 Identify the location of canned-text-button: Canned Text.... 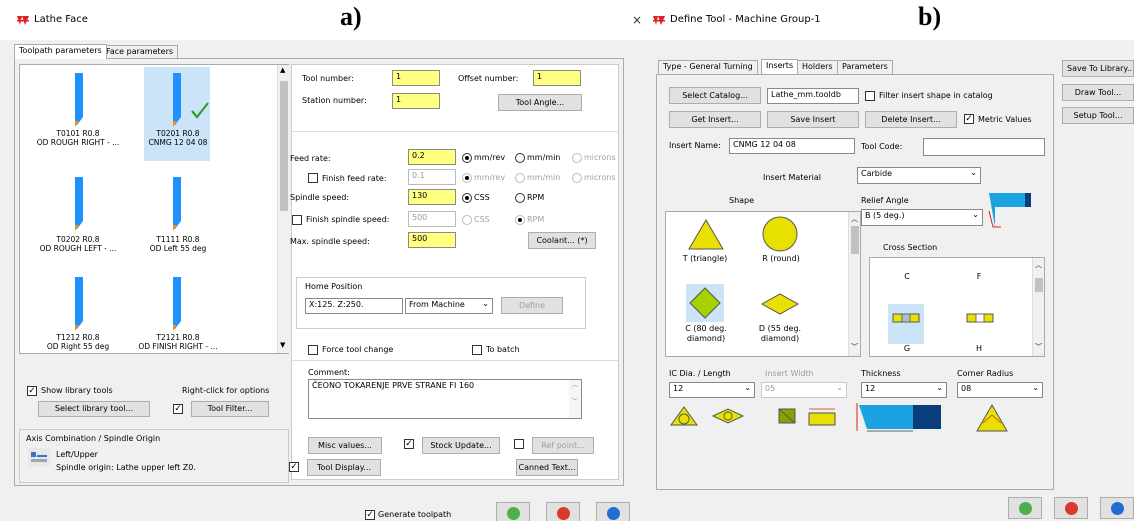
(547, 467).